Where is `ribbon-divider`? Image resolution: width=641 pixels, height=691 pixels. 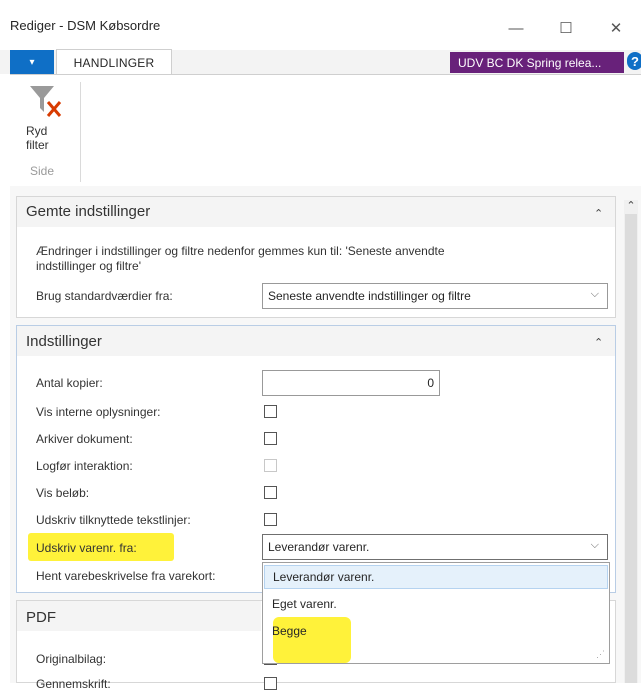
ribbon-divider is located at coordinates (80, 132).